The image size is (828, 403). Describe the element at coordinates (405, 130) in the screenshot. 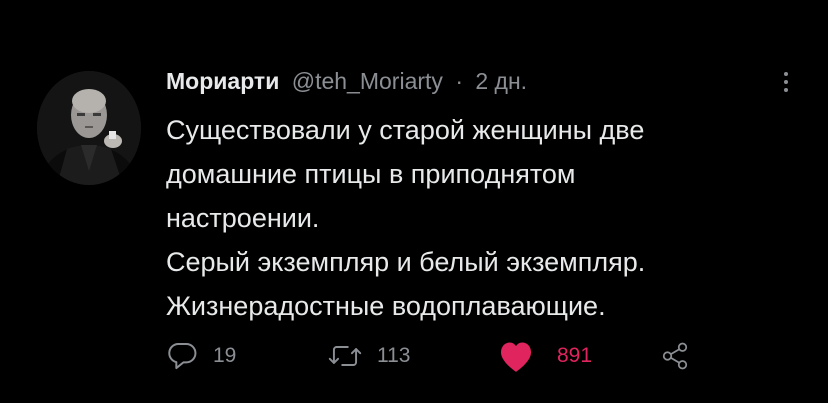

I see `tweet-text-line: Существовали у старой женщины две` at that location.